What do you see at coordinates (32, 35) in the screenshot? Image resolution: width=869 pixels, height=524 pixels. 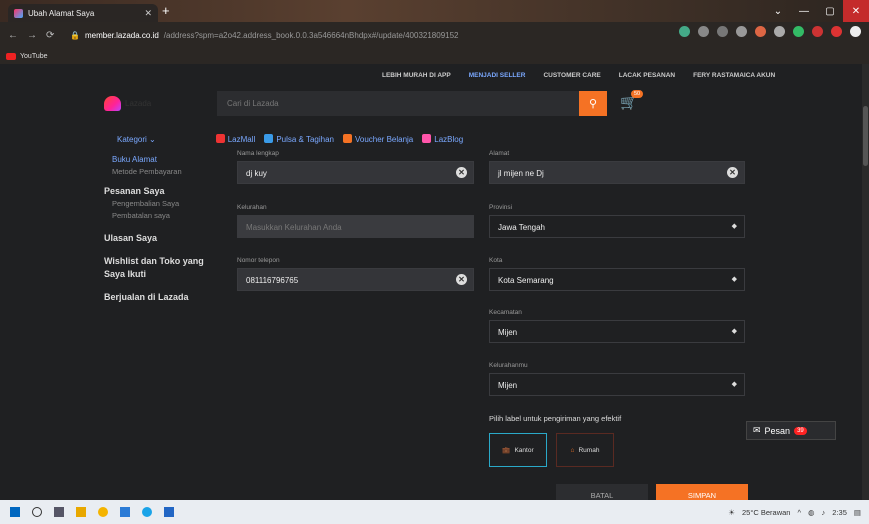 I see `forward-icon: →` at bounding box center [32, 35].